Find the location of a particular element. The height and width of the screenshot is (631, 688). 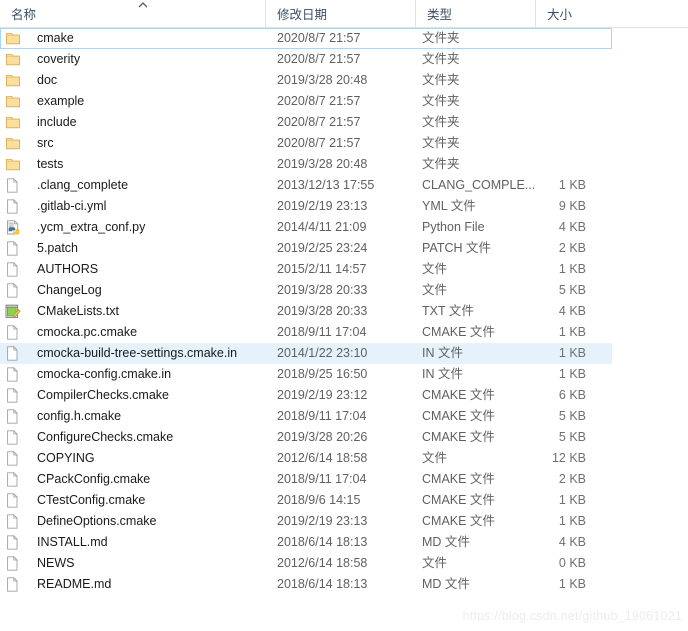

file-date-cell: 2019/2/19 23:12 is located at coordinates (322, 395).